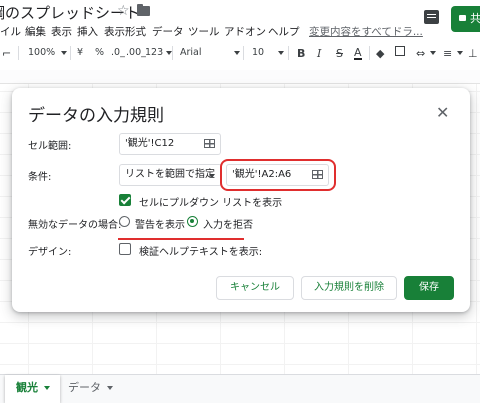 This screenshot has height=403, width=480. I want to click on sheet-tab: データ, so click(89, 389).